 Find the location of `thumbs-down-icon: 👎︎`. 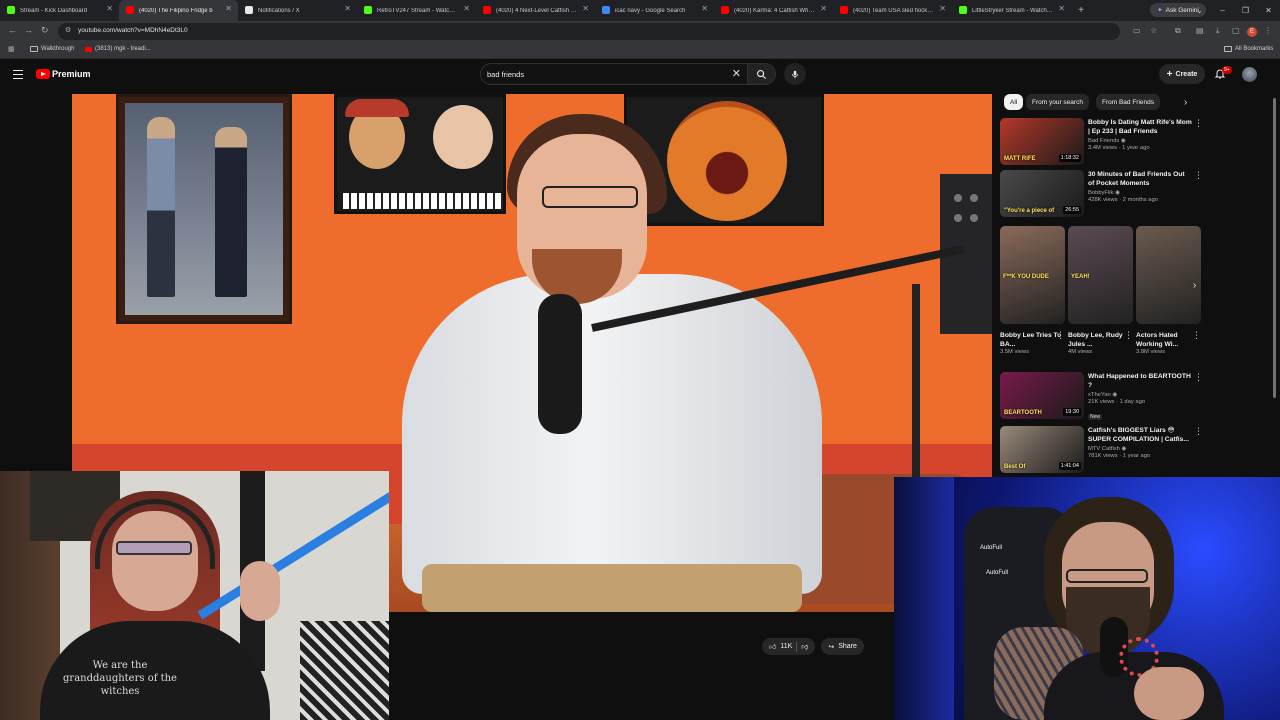

thumbs-down-icon: 👎︎ is located at coordinates (805, 647).